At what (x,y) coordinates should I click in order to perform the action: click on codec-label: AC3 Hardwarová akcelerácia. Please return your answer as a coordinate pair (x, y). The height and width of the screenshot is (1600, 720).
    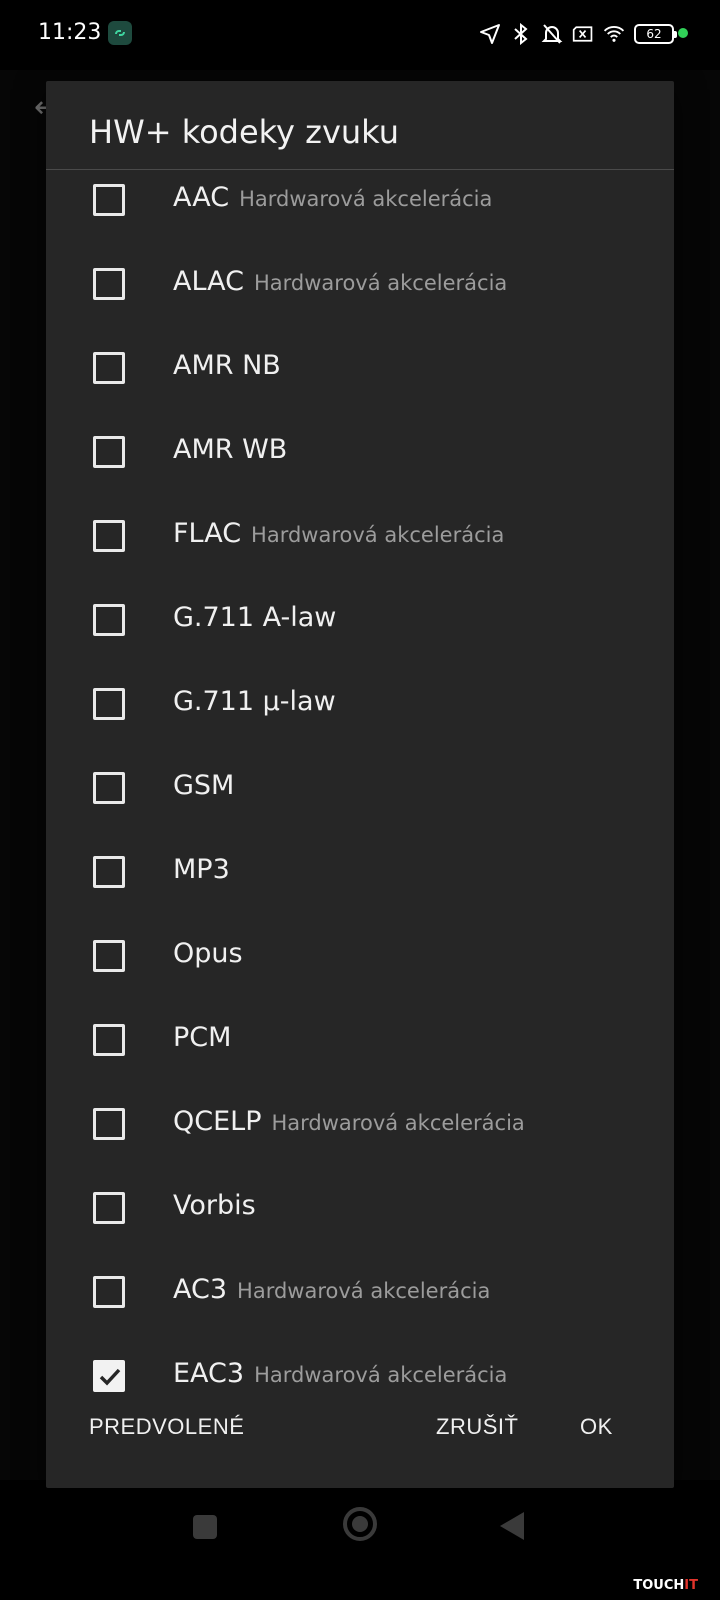
    Looking at the image, I should click on (331, 1289).